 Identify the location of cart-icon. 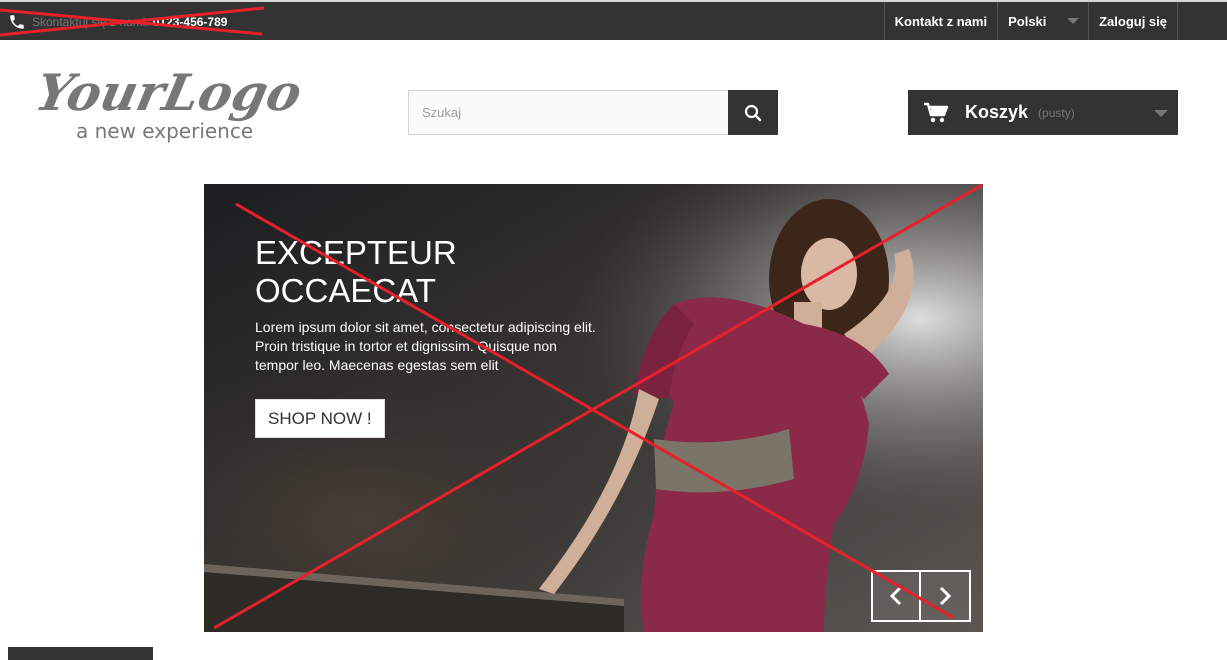
(936, 112).